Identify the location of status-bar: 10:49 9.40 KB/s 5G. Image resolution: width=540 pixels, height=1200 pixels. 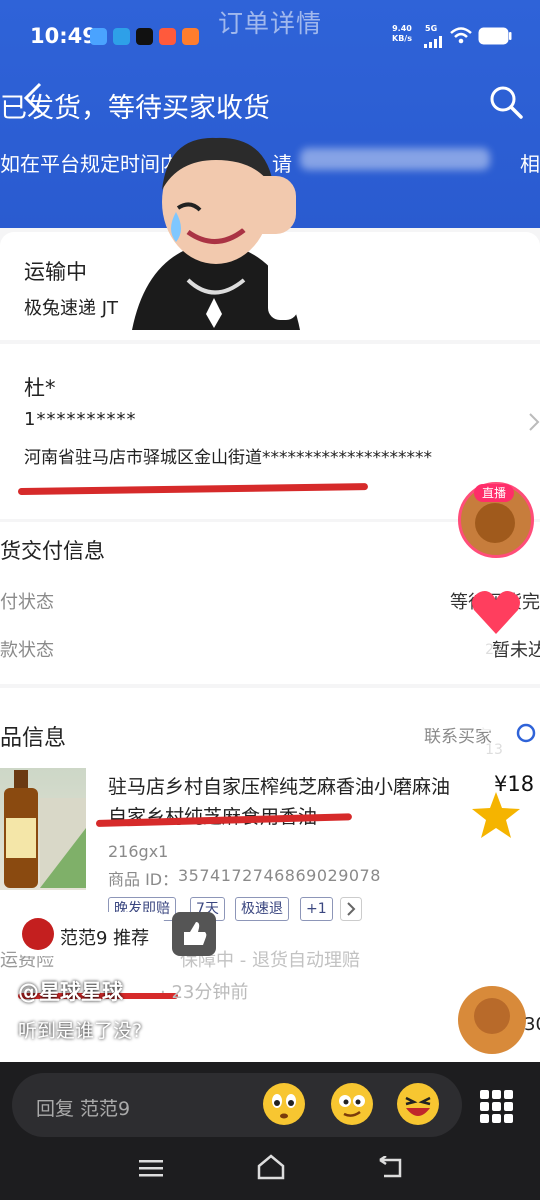
(270, 38).